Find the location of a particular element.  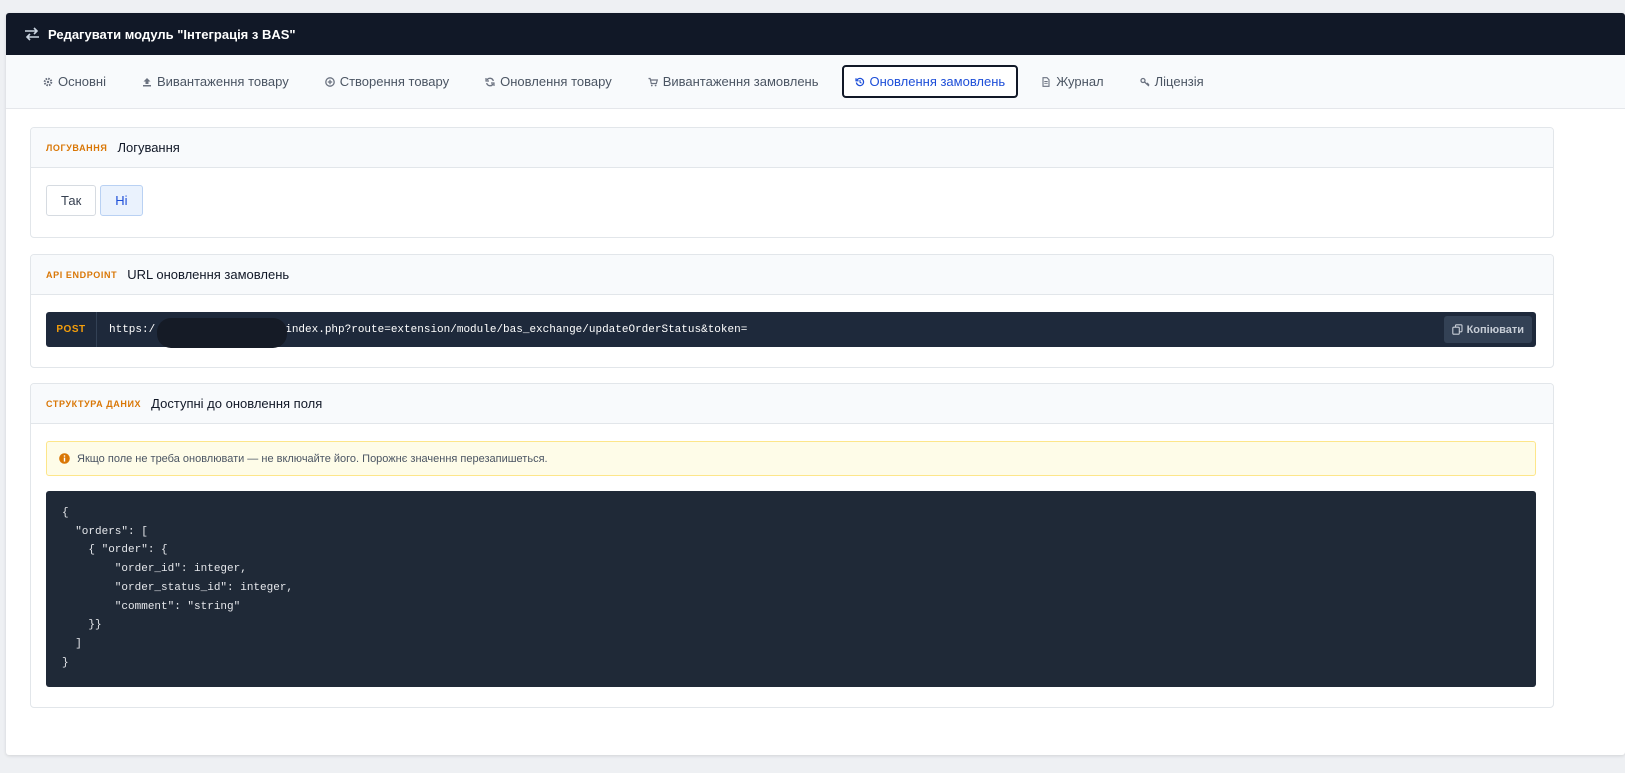

logging-no-button: Ні is located at coordinates (121, 200).